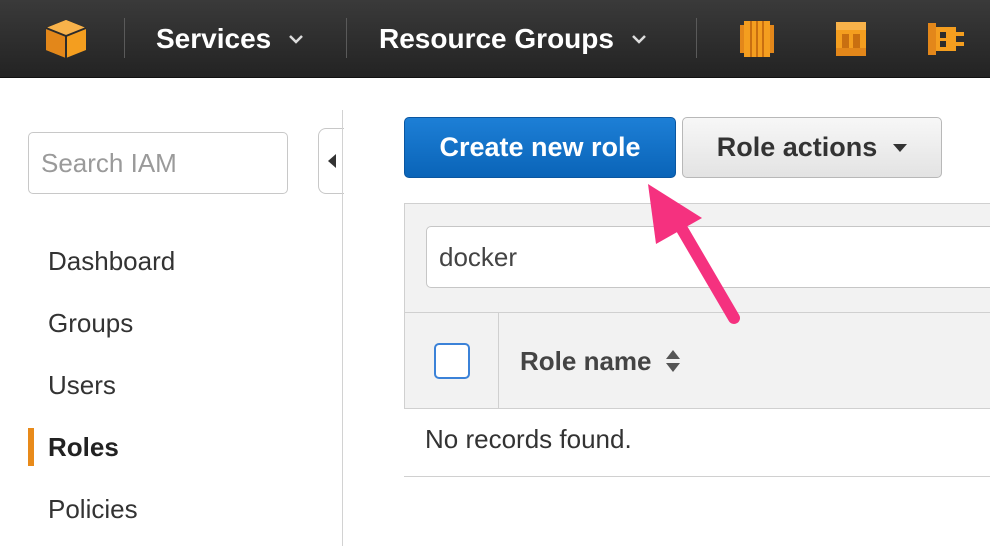 Image resolution: width=990 pixels, height=546 pixels. I want to click on create-new-role-label: Create new role, so click(540, 147).